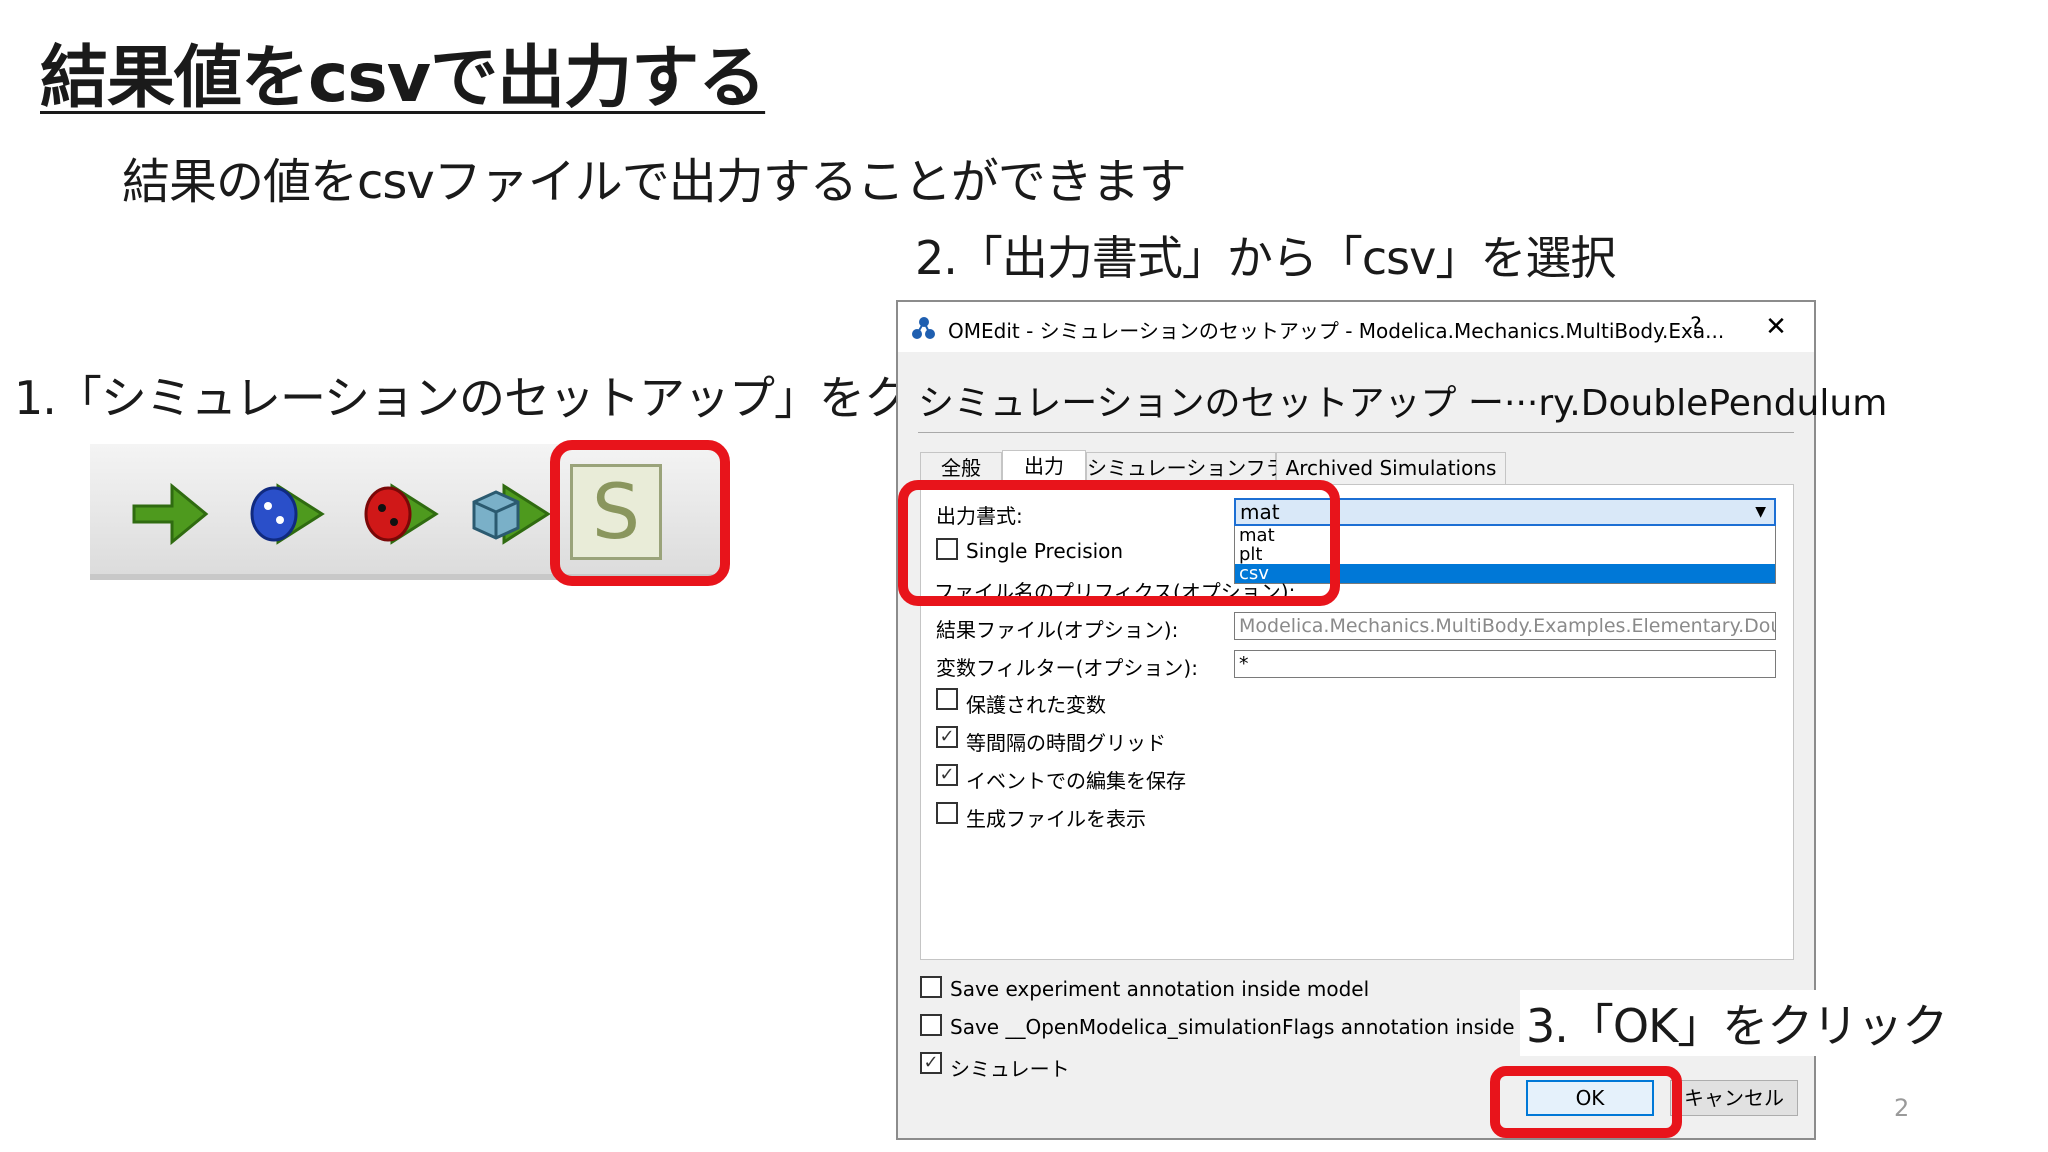 The width and height of the screenshot is (2048, 1152). Describe the element at coordinates (286, 514) in the screenshot. I see `blue-bug-arrow-icon` at that location.